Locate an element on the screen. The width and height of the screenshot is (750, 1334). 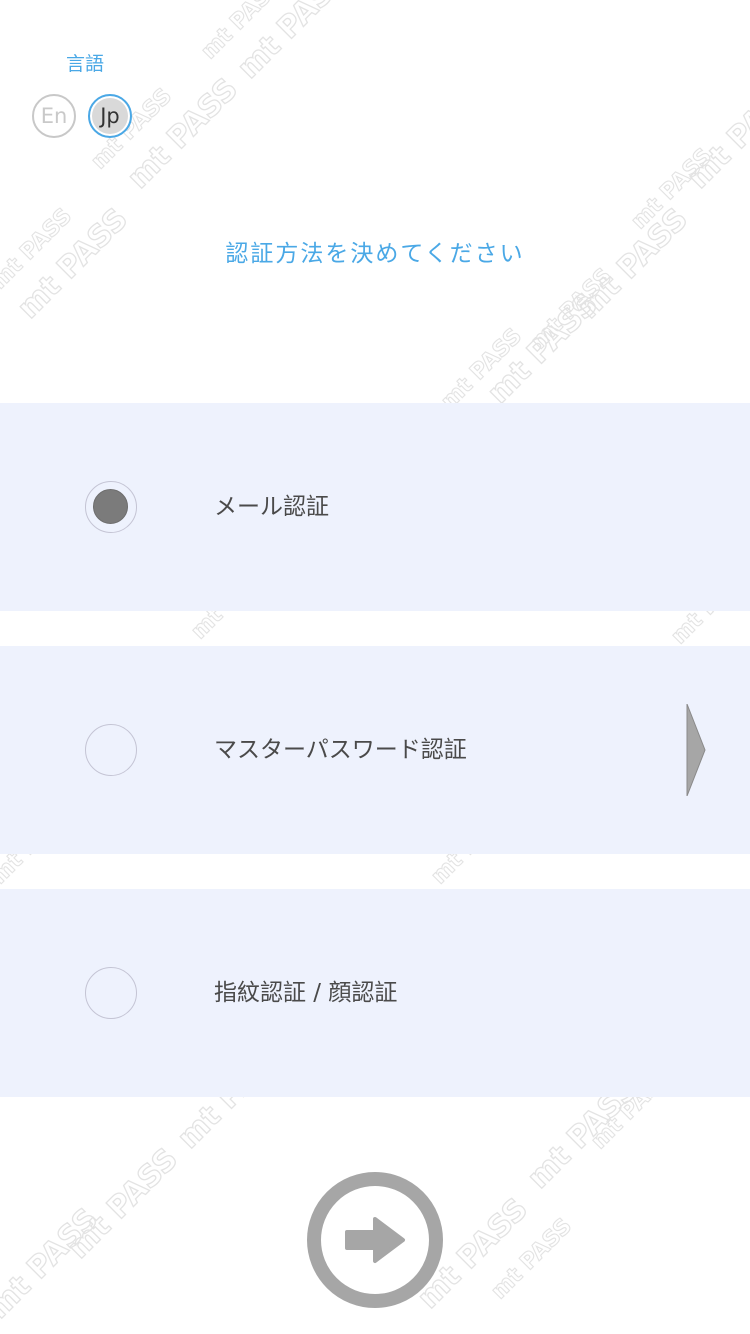
next-button is located at coordinates (375, 1240).